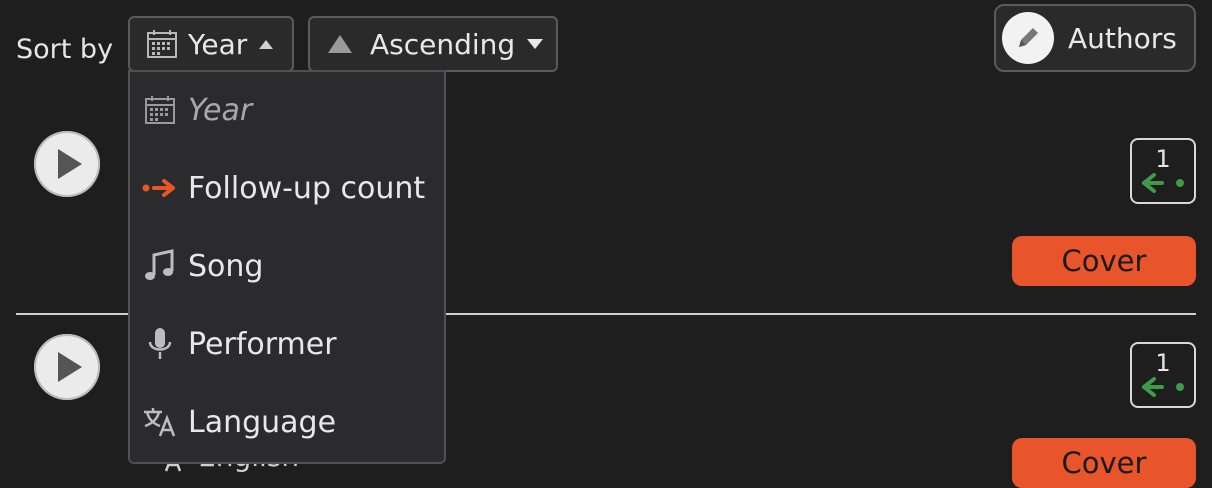 The image size is (1212, 488). I want to click on caret-up-icon, so click(266, 44).